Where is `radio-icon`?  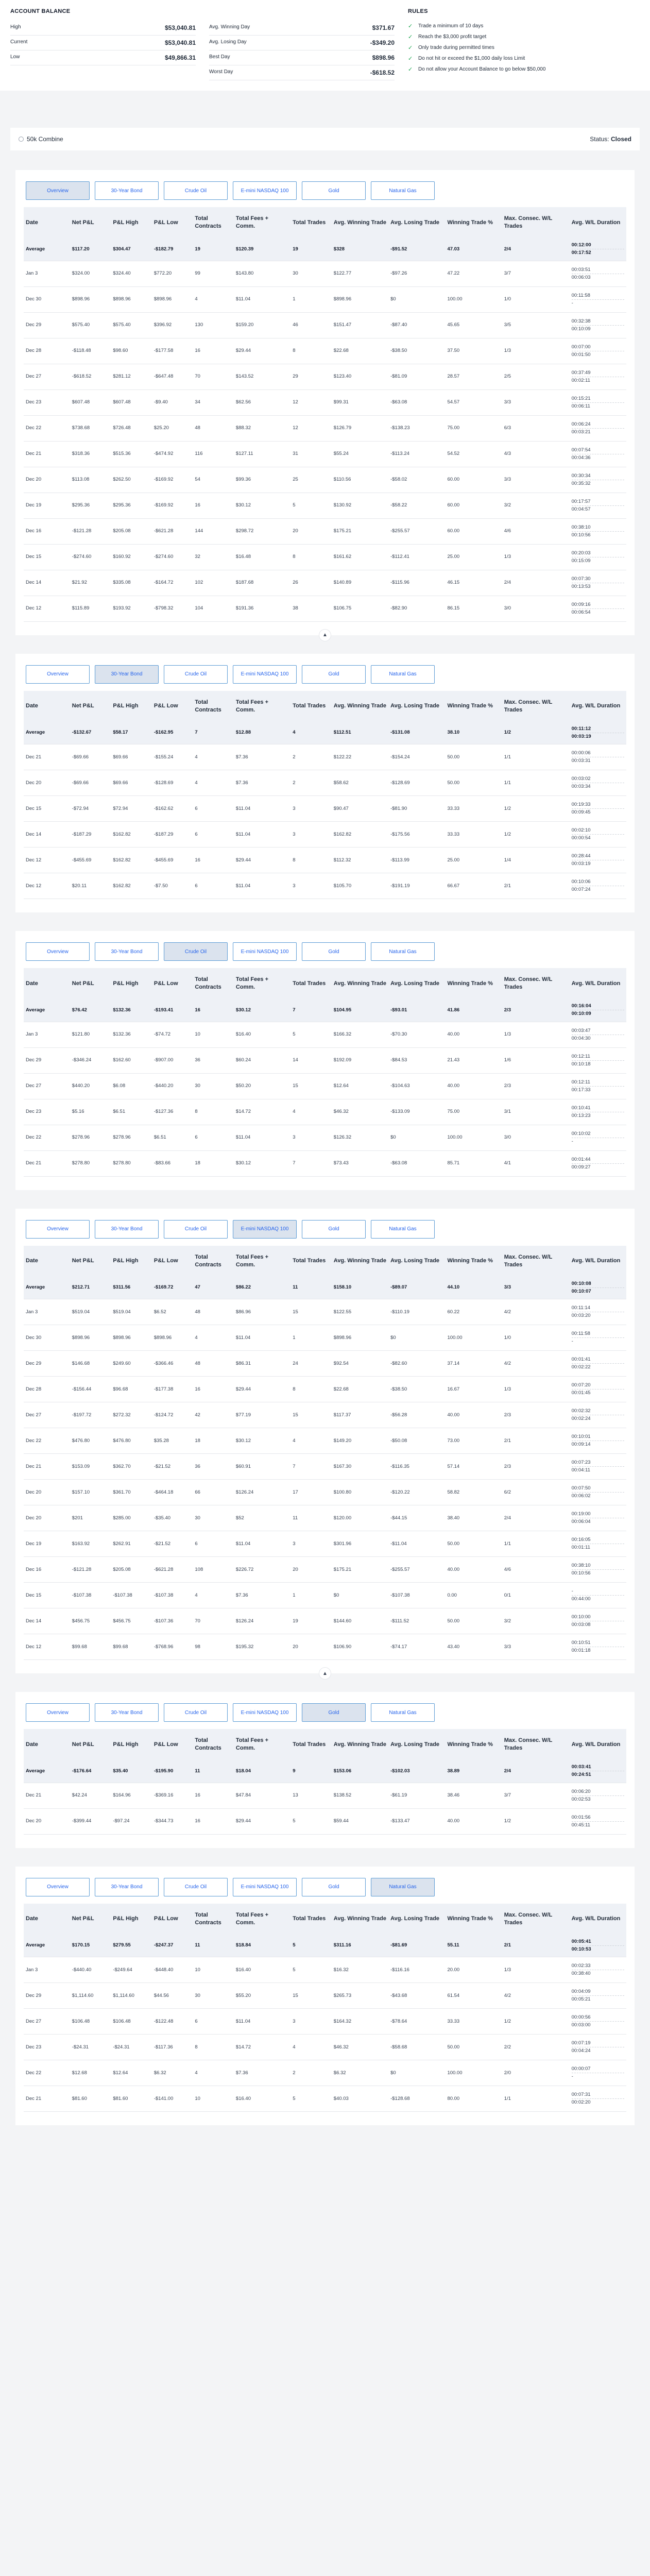
radio-icon is located at coordinates (21, 139).